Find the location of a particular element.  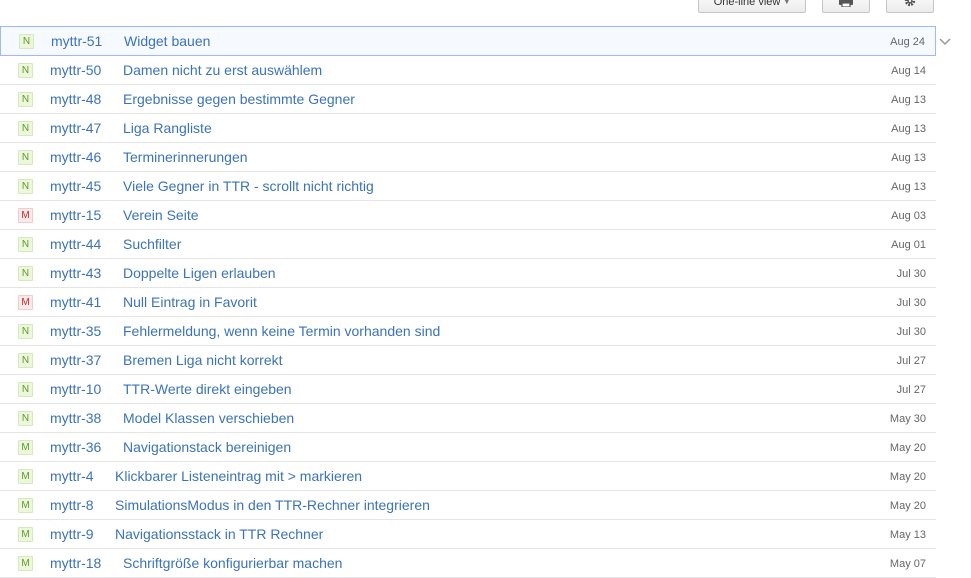

issue-title-link: Damen nicht zu erst auswählem is located at coordinates (222, 70).